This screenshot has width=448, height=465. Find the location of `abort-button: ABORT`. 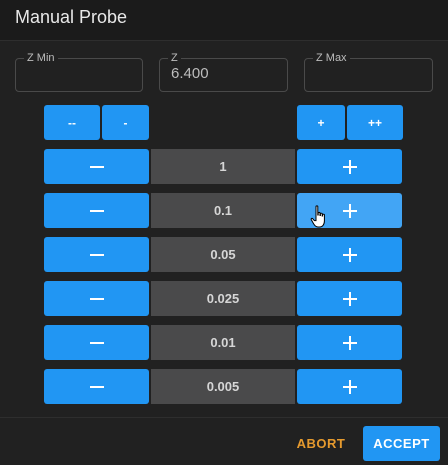

abort-button: ABORT is located at coordinates (321, 443).